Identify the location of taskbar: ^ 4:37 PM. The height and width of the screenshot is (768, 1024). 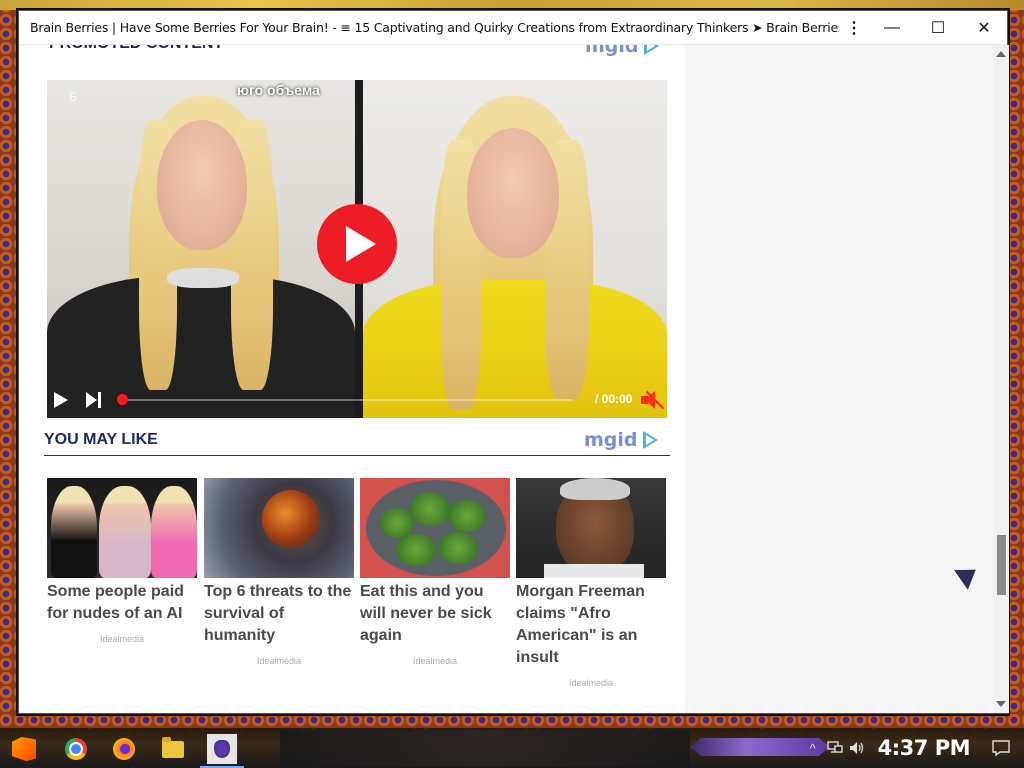
(512, 748).